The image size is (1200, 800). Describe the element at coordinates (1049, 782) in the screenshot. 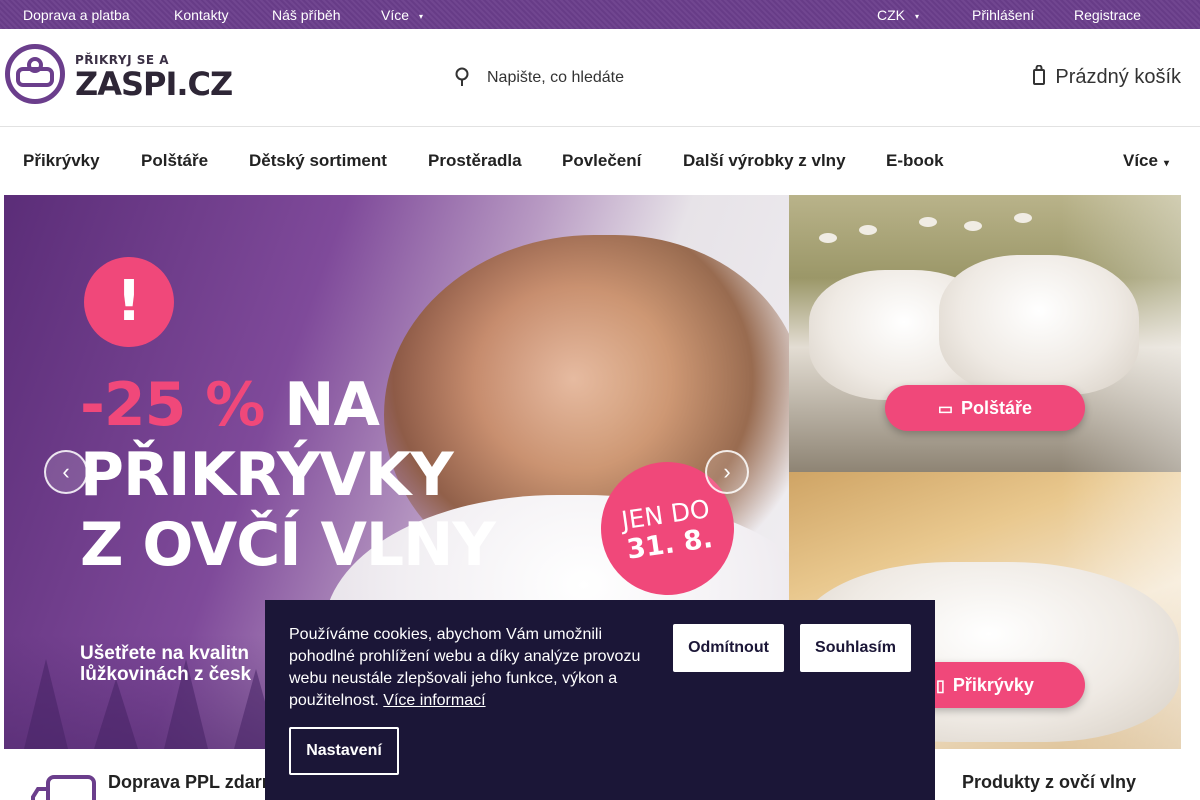

I see `benefit-wool: Produkty z ovčí vlny` at that location.